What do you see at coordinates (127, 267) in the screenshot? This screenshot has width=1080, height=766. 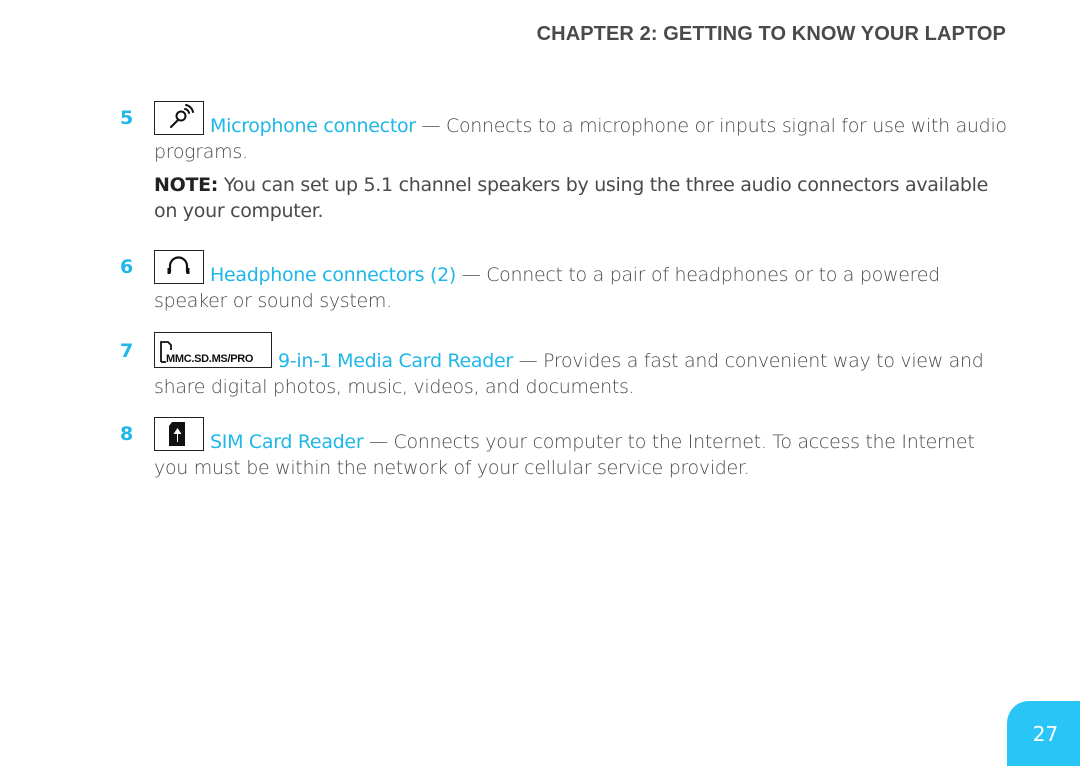 I see `item-number: 6` at bounding box center [127, 267].